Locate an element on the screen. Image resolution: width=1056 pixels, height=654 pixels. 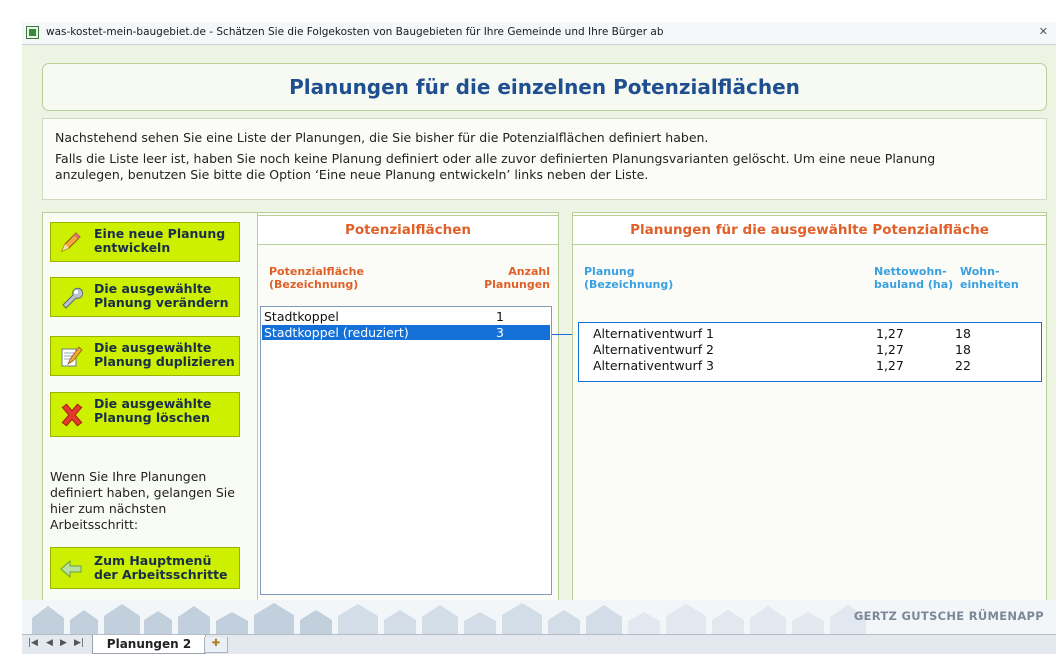
delete-plan-button: Die ausgewählte Planung löschen is located at coordinates (145, 414).